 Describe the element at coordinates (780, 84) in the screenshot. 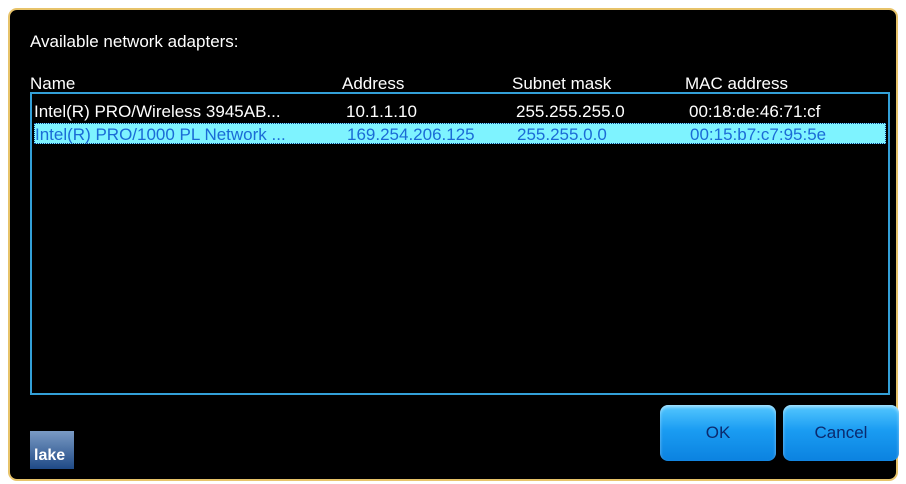

I see `column-header-mac-address: MAC address` at that location.